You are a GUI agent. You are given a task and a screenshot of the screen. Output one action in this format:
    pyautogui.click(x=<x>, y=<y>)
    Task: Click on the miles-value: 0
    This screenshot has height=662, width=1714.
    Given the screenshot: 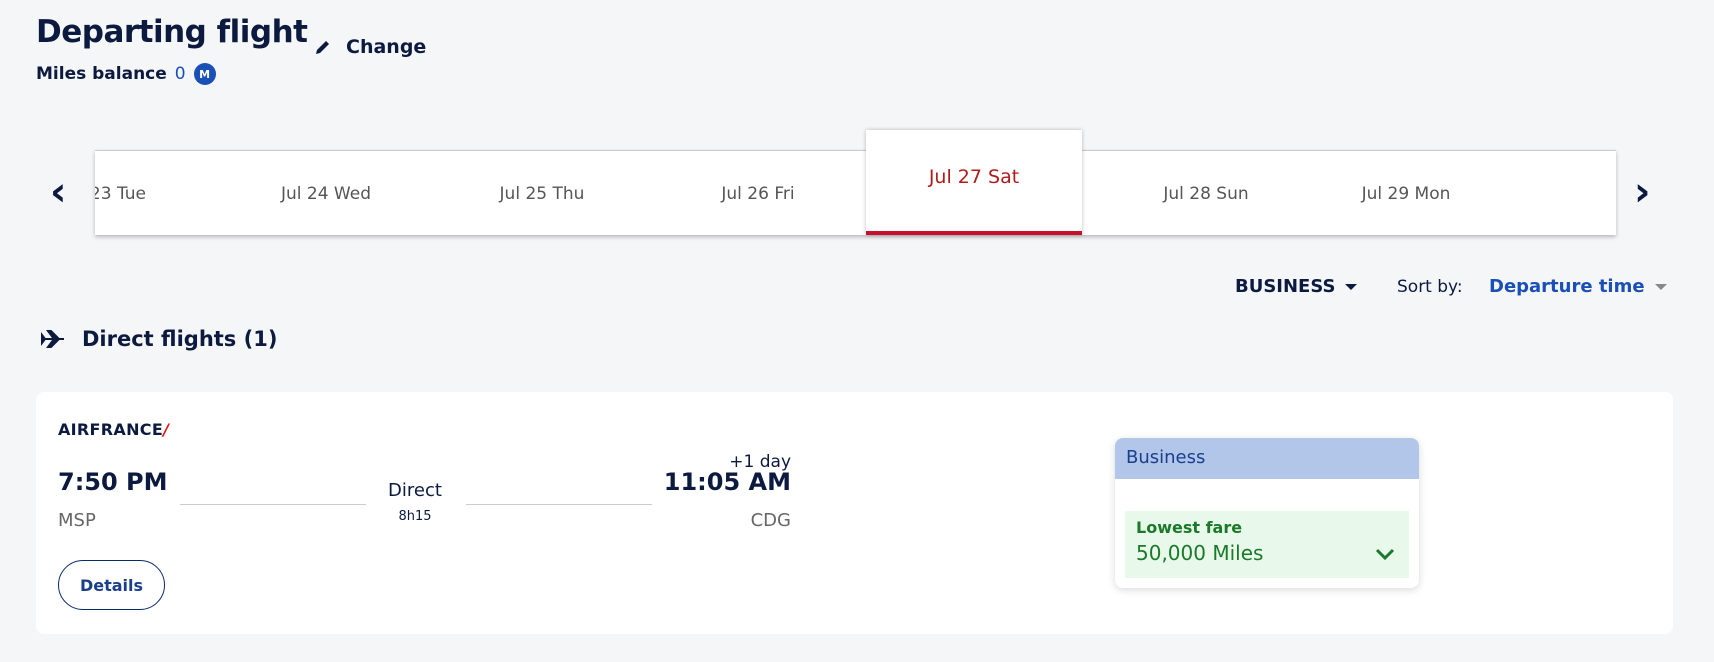 What is the action you would take?
    pyautogui.click(x=180, y=74)
    